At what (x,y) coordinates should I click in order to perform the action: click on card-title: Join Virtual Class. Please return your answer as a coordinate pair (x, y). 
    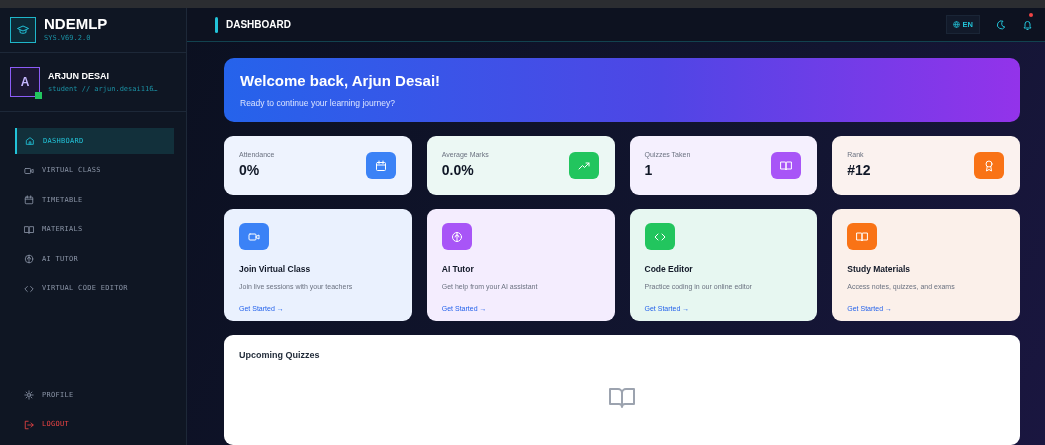
    Looking at the image, I should click on (275, 269).